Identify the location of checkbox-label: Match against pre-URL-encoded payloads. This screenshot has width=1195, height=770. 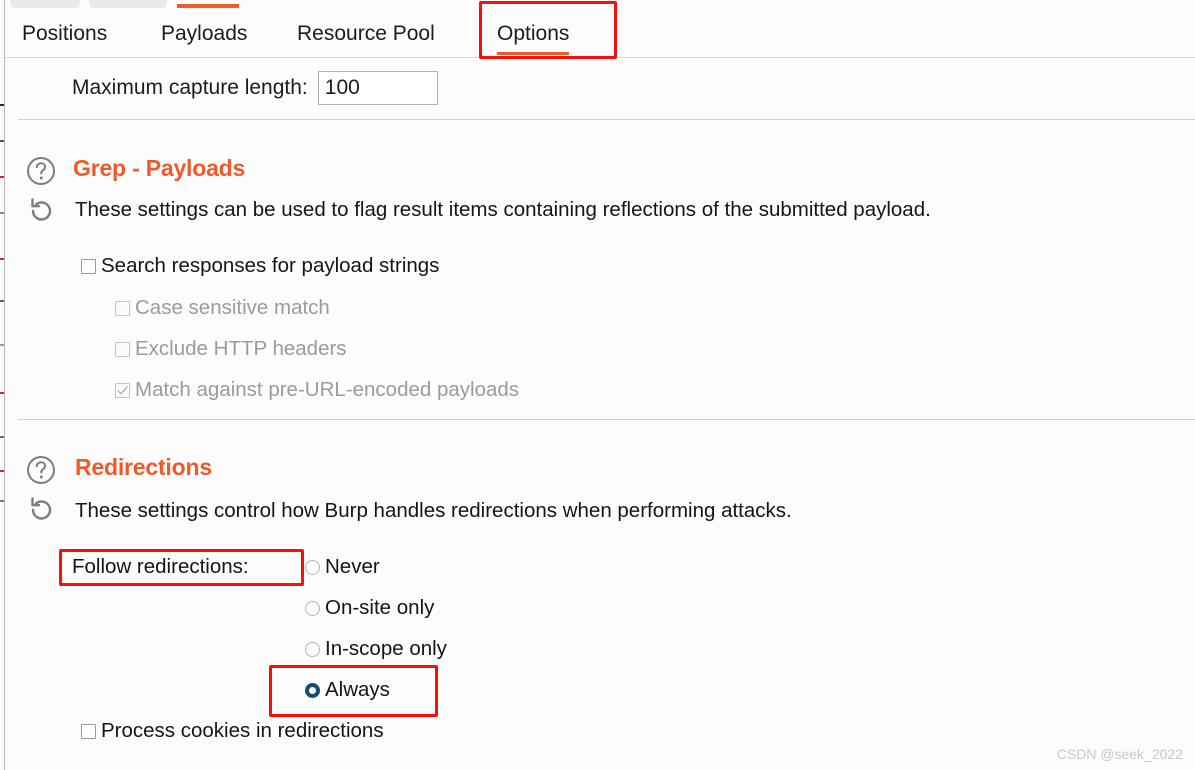
(327, 389).